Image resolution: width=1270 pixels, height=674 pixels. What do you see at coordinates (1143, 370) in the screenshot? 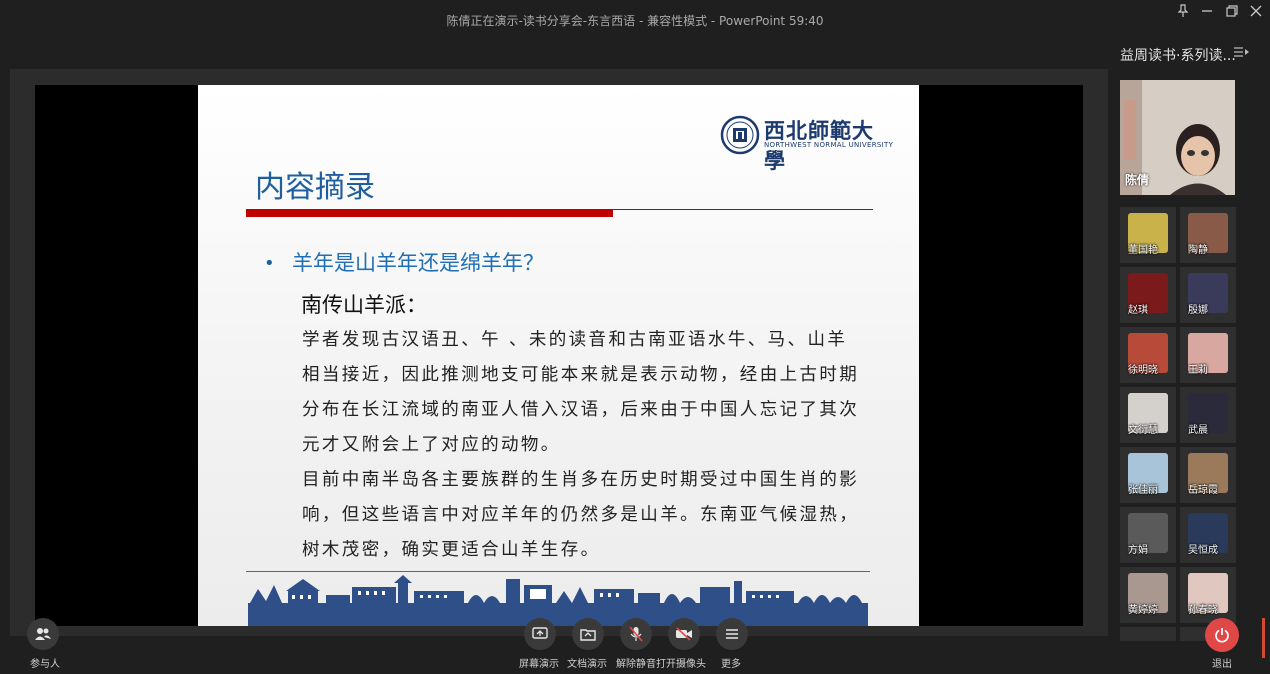
I see `participant-name: 徐明晓` at bounding box center [1143, 370].